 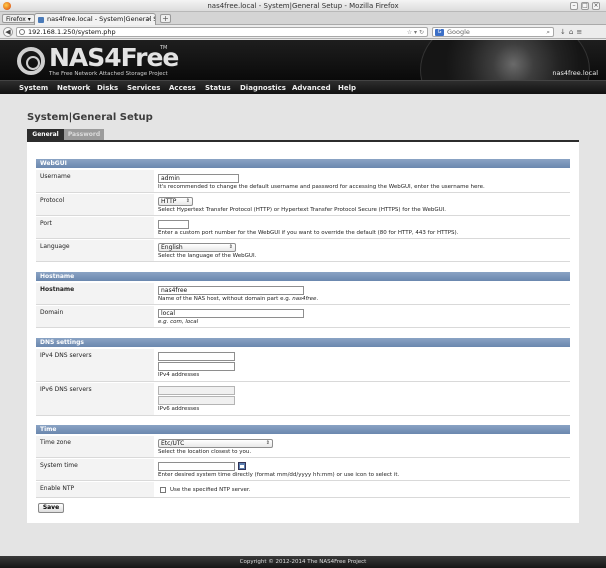 I want to click on menu-access: Access, so click(x=182, y=88).